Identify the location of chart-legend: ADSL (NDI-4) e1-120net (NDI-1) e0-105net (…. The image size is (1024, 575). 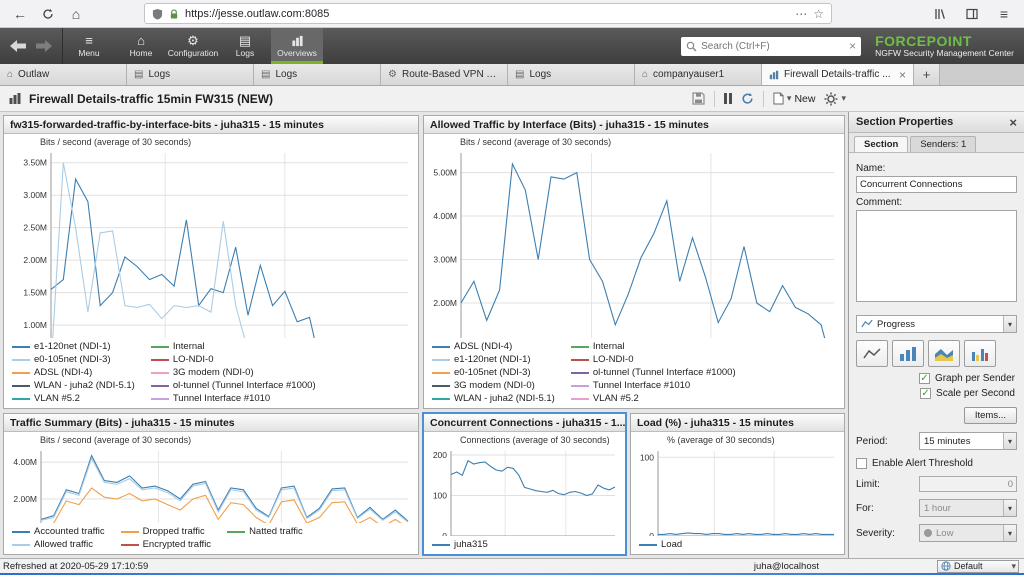
(634, 373).